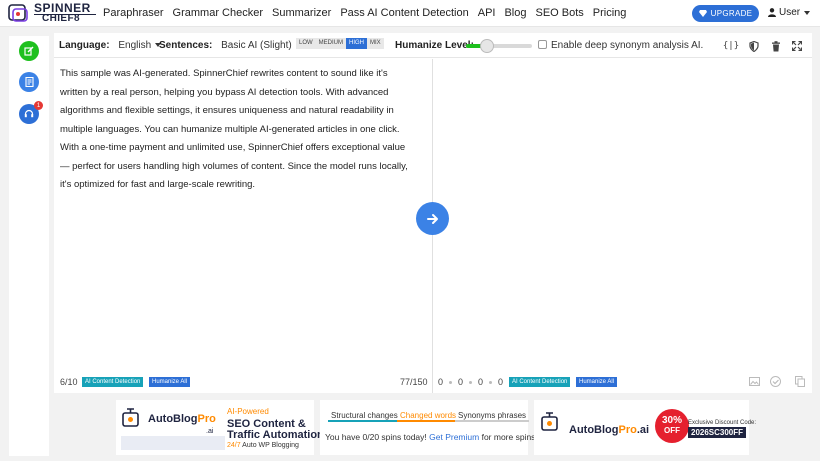 The height and width of the screenshot is (461, 820). Describe the element at coordinates (610, 13) in the screenshot. I see `nav-pricing: Pricing` at that location.